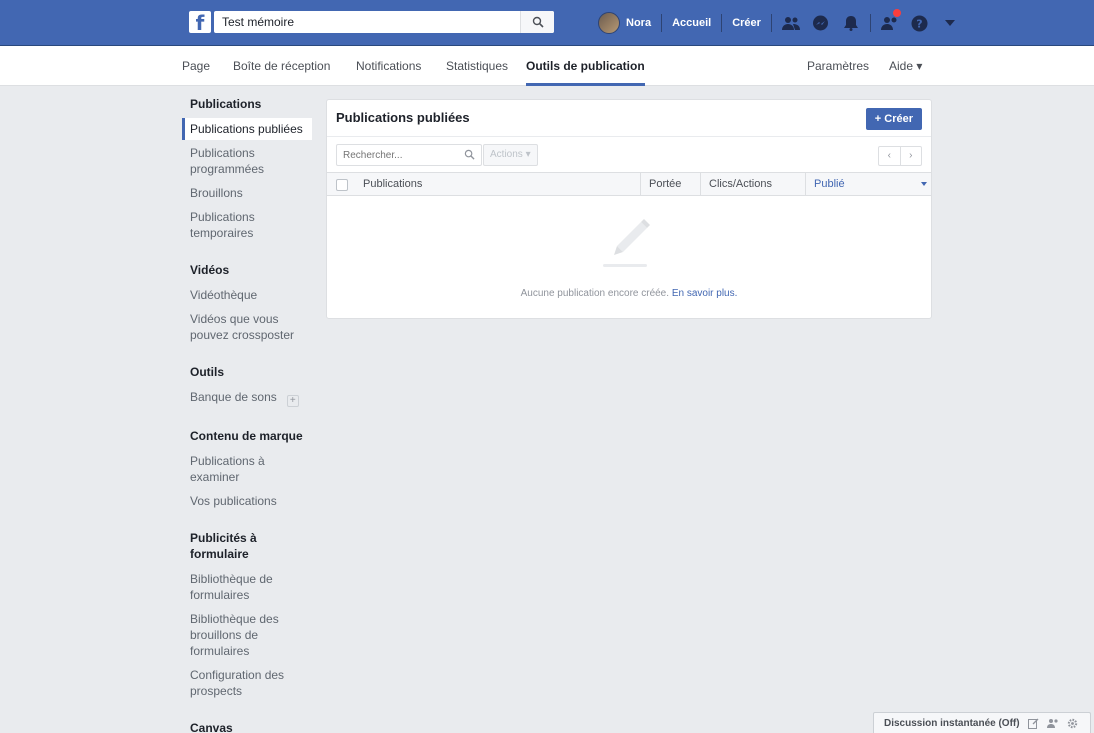 The height and width of the screenshot is (733, 1094). I want to click on pagination: ‹ ›, so click(900, 156).